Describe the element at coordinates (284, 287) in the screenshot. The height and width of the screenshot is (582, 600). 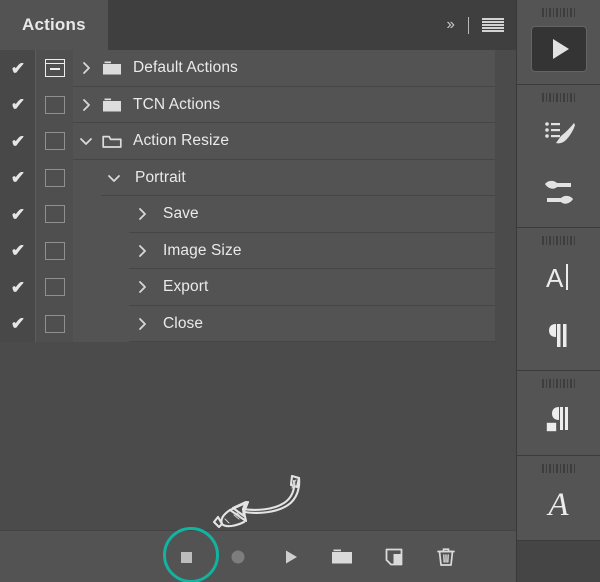
I see `action-row-body: Export` at that location.